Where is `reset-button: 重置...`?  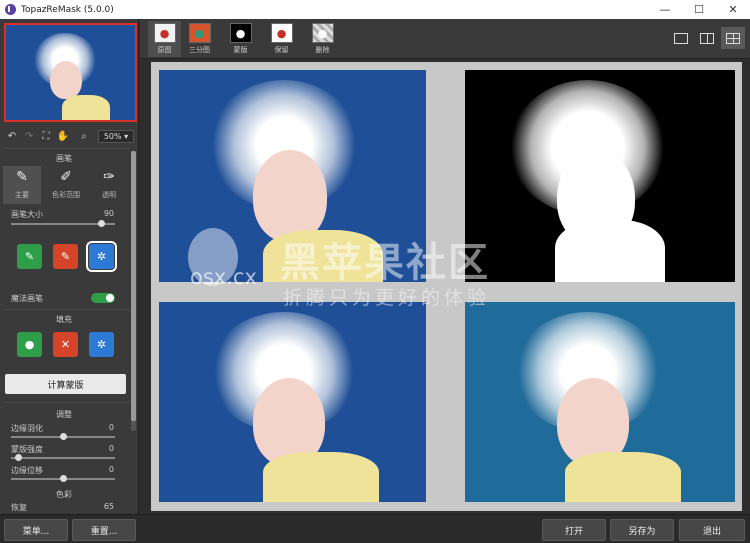
reset-button: 重置... is located at coordinates (104, 530).